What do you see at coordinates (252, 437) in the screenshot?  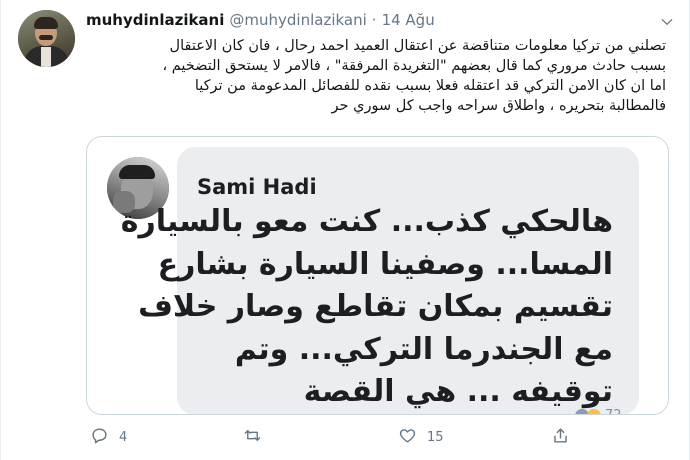 I see `retweet-icon` at bounding box center [252, 437].